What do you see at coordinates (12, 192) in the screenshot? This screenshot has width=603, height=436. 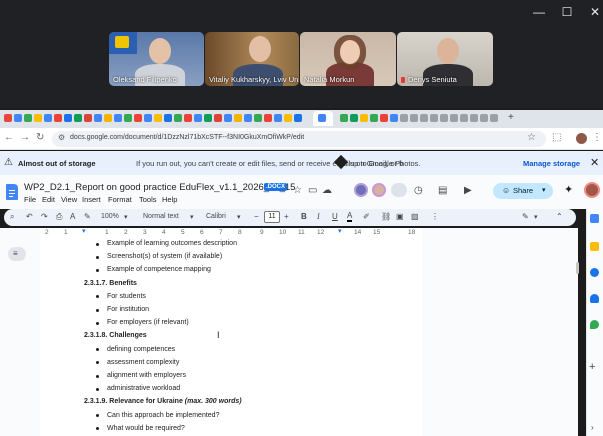 I see `docs-logo-icon` at bounding box center [12, 192].